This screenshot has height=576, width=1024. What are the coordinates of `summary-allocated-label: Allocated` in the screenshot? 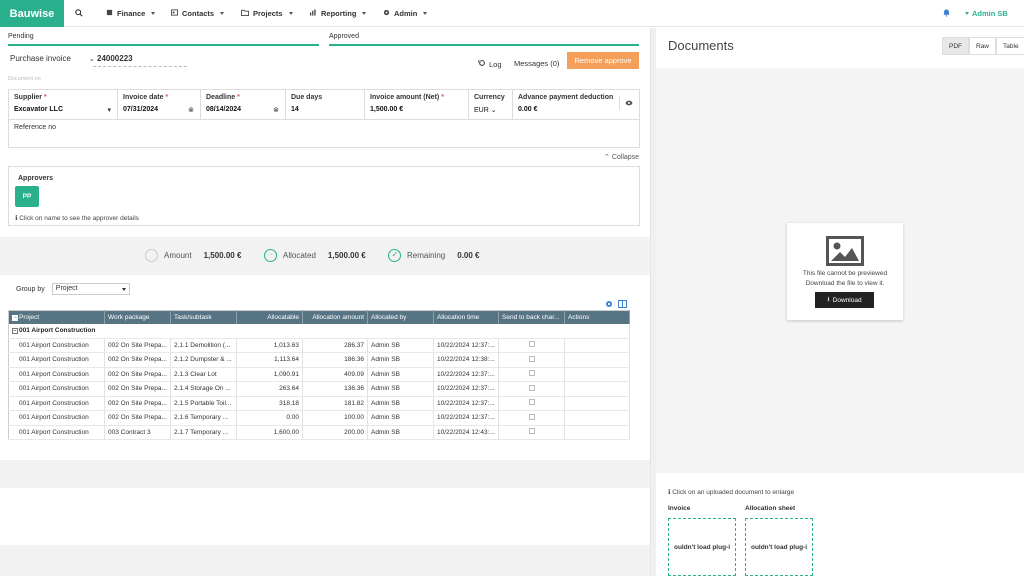 It's located at (299, 255).